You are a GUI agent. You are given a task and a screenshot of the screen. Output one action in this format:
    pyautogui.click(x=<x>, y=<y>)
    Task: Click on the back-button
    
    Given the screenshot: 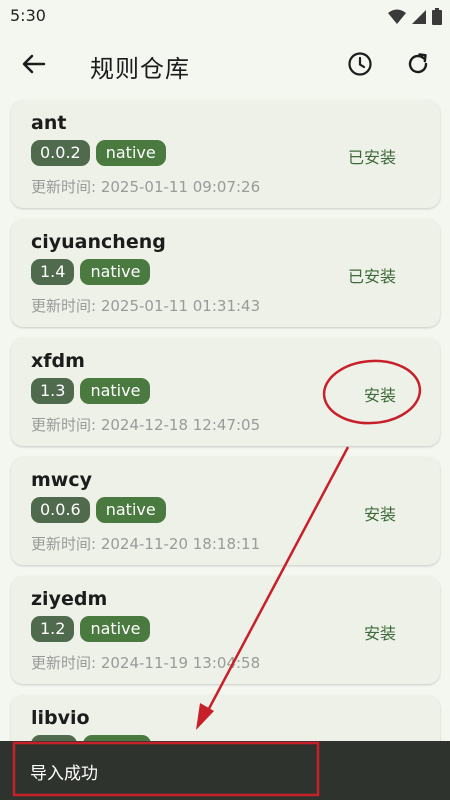 What is the action you would take?
    pyautogui.click(x=34, y=66)
    